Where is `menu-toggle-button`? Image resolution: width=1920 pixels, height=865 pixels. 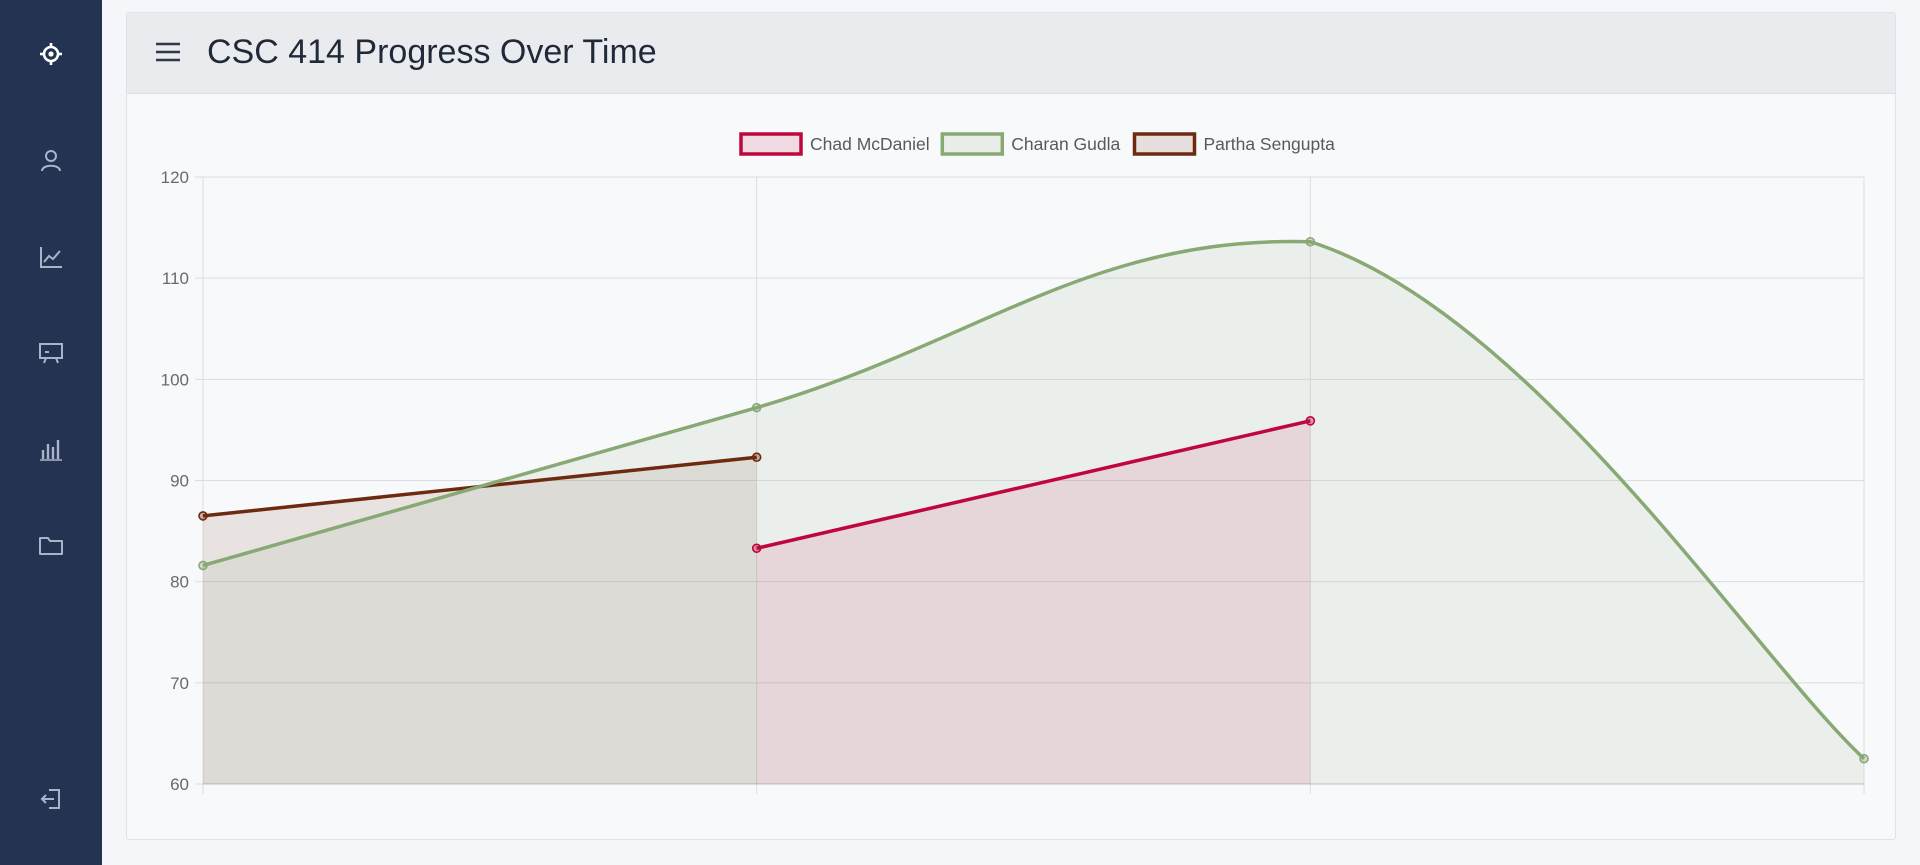 menu-toggle-button is located at coordinates (168, 52).